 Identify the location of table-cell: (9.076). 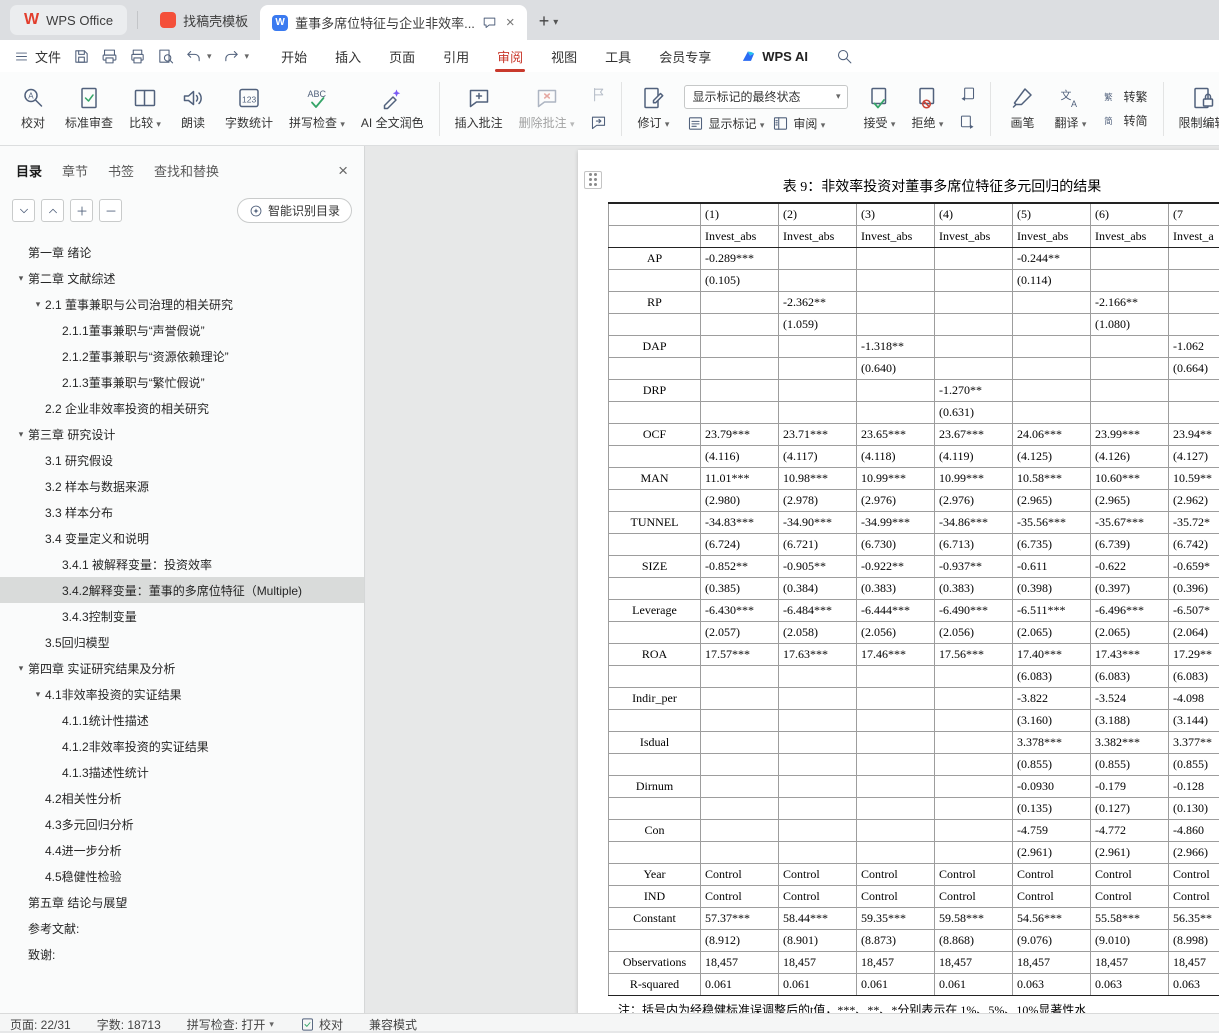
(1052, 940).